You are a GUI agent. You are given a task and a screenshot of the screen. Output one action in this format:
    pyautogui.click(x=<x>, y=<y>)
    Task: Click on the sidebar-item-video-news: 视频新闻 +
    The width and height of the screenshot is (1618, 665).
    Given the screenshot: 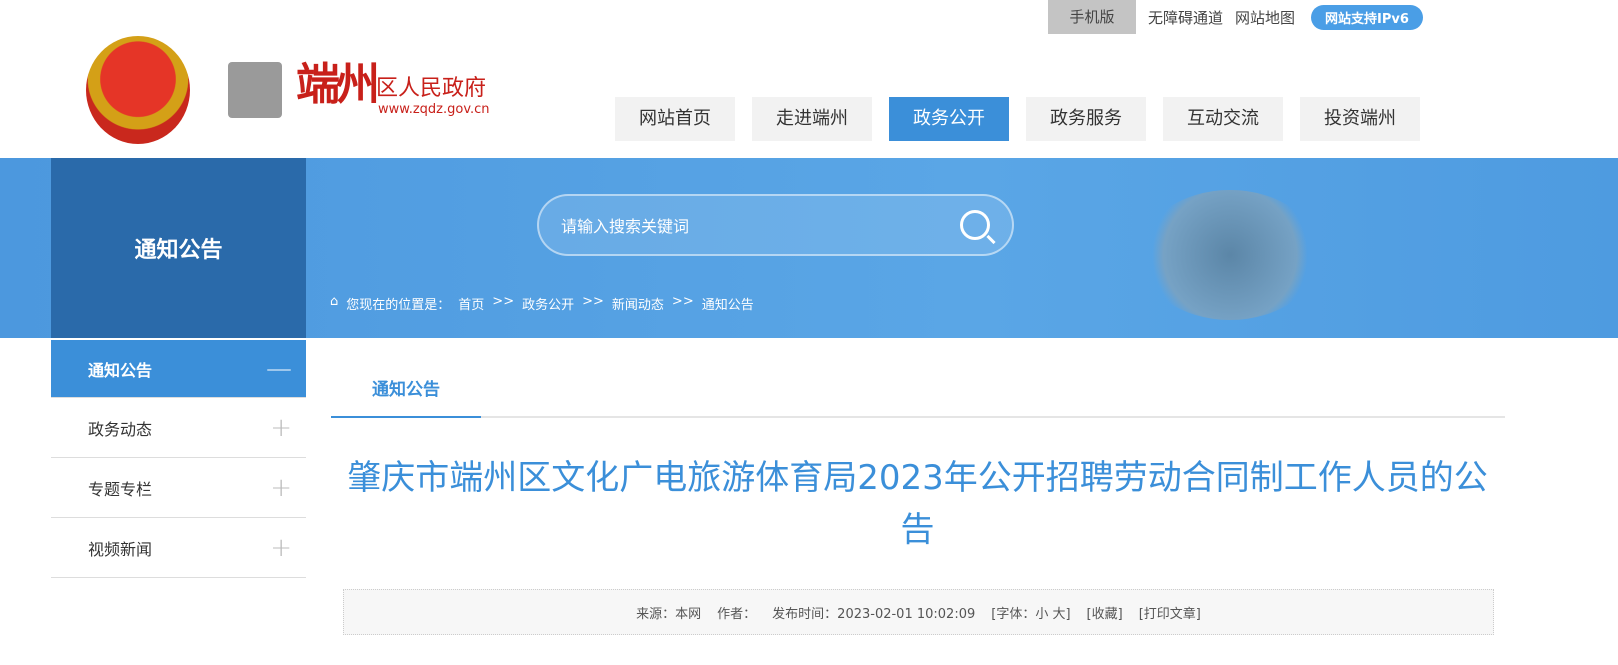 What is the action you would take?
    pyautogui.click(x=178, y=548)
    